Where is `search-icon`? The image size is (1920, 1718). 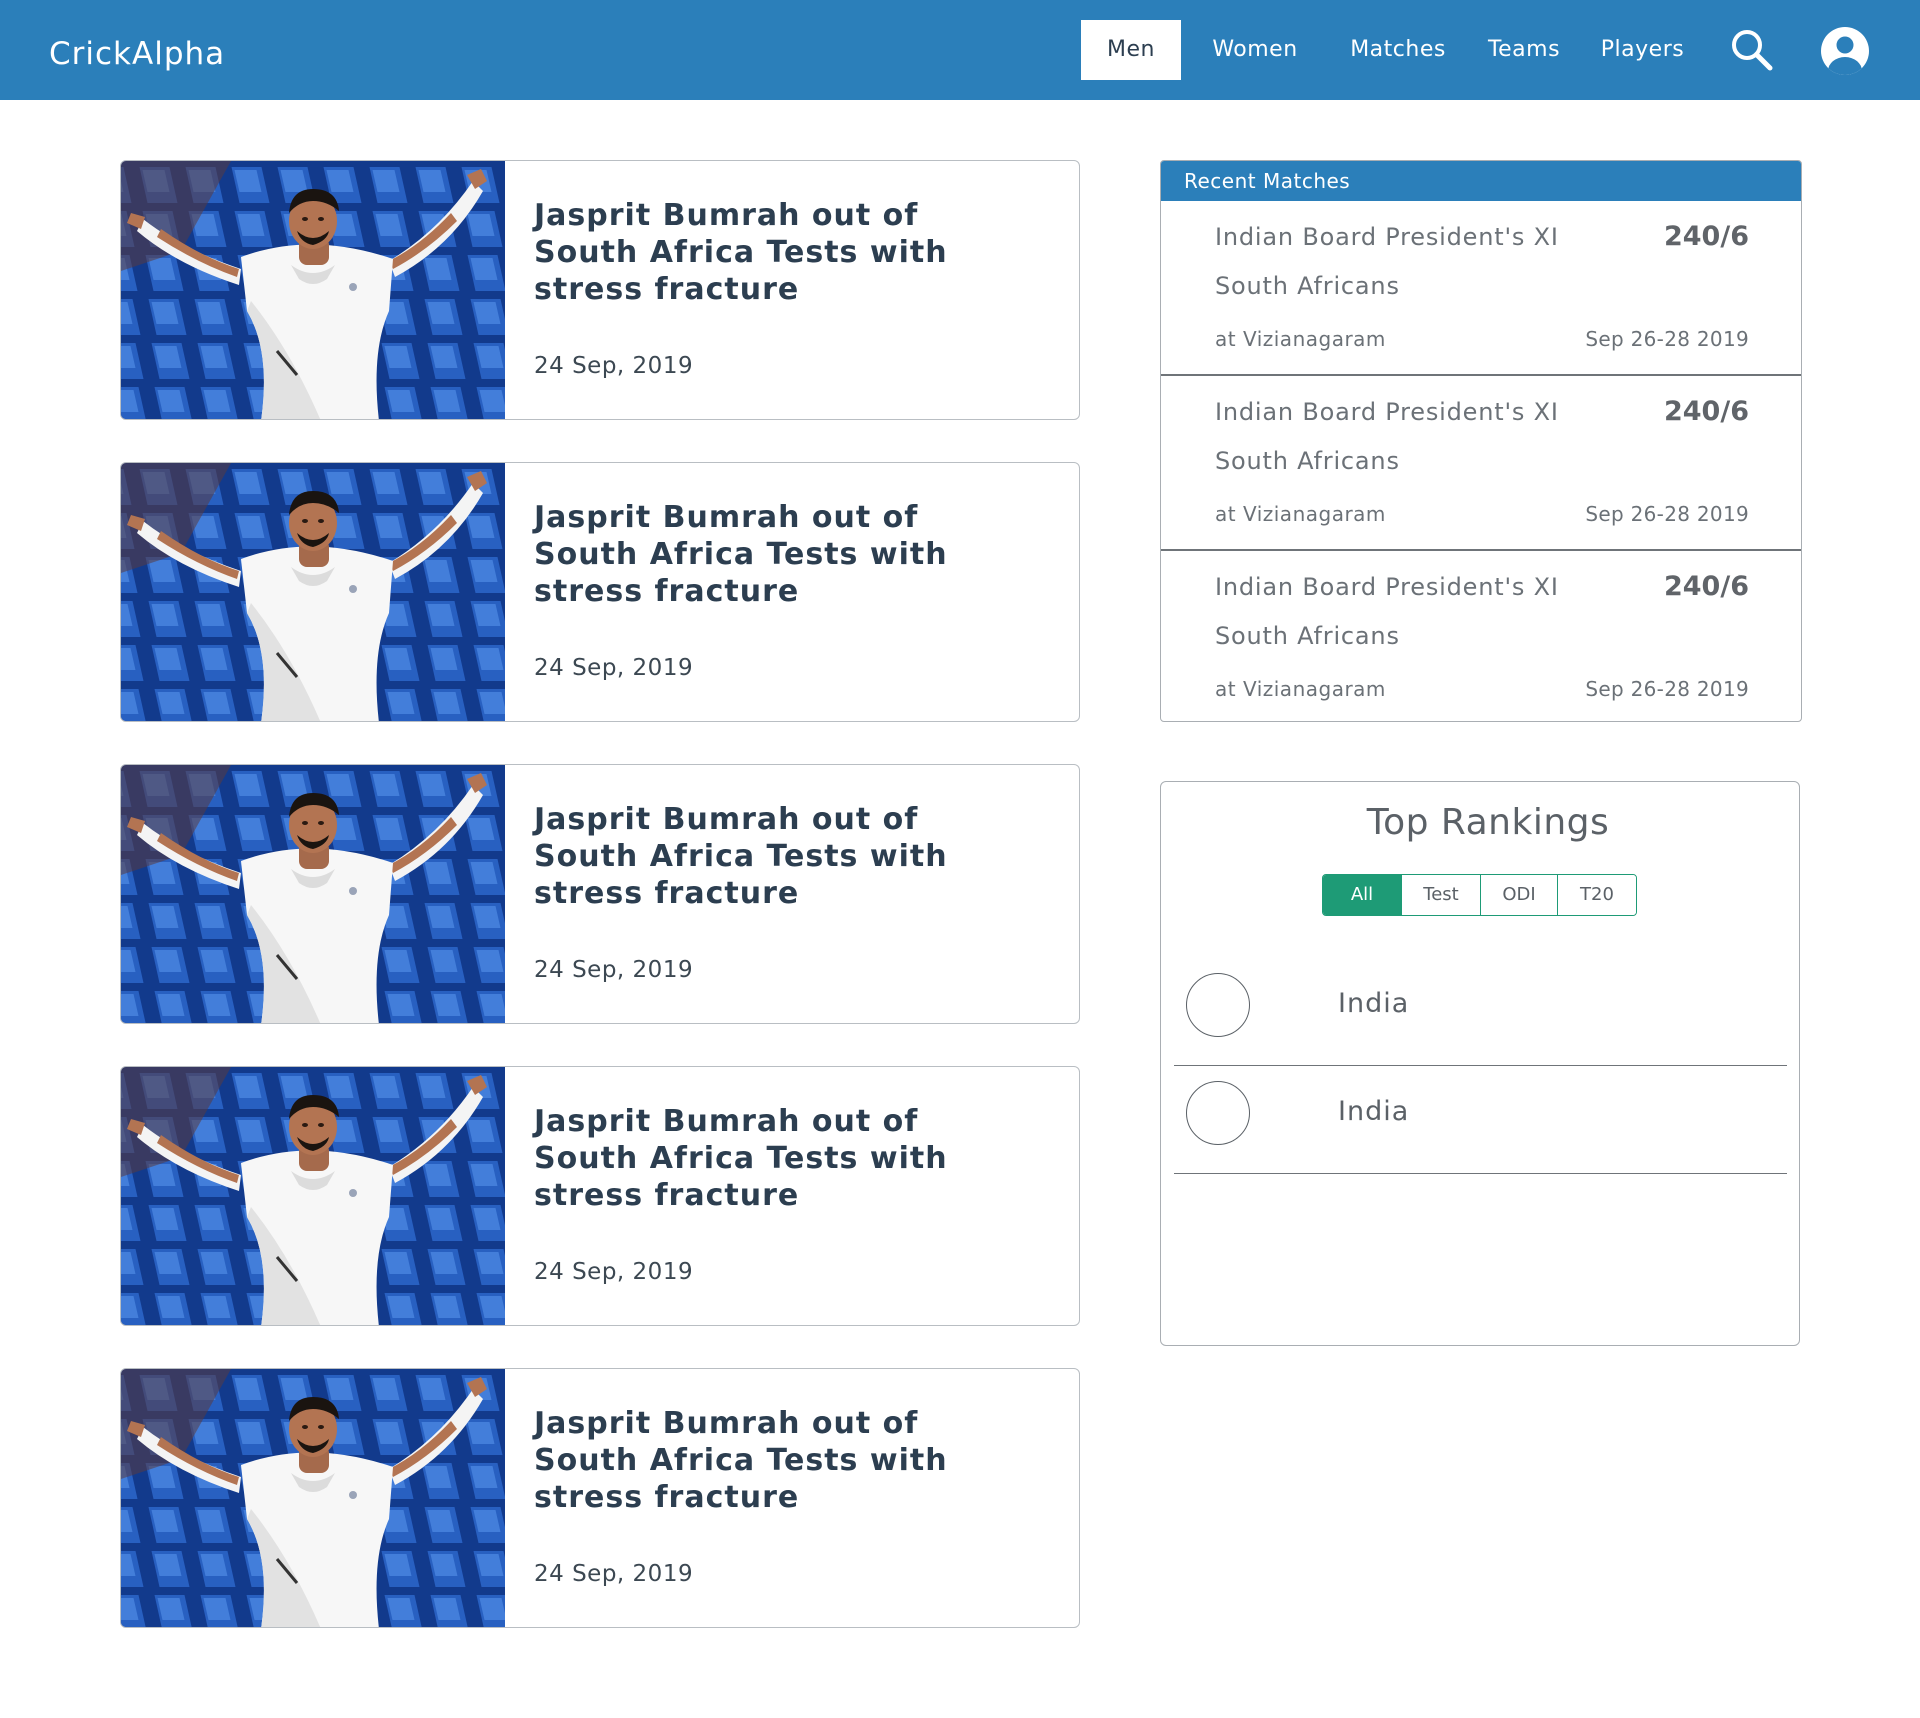
search-icon is located at coordinates (1752, 50).